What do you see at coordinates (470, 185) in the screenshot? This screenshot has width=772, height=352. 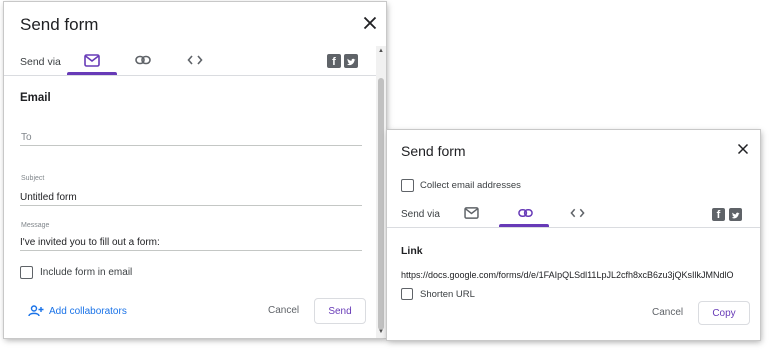 I see `collect-email-label: Collect email addresses` at bounding box center [470, 185].